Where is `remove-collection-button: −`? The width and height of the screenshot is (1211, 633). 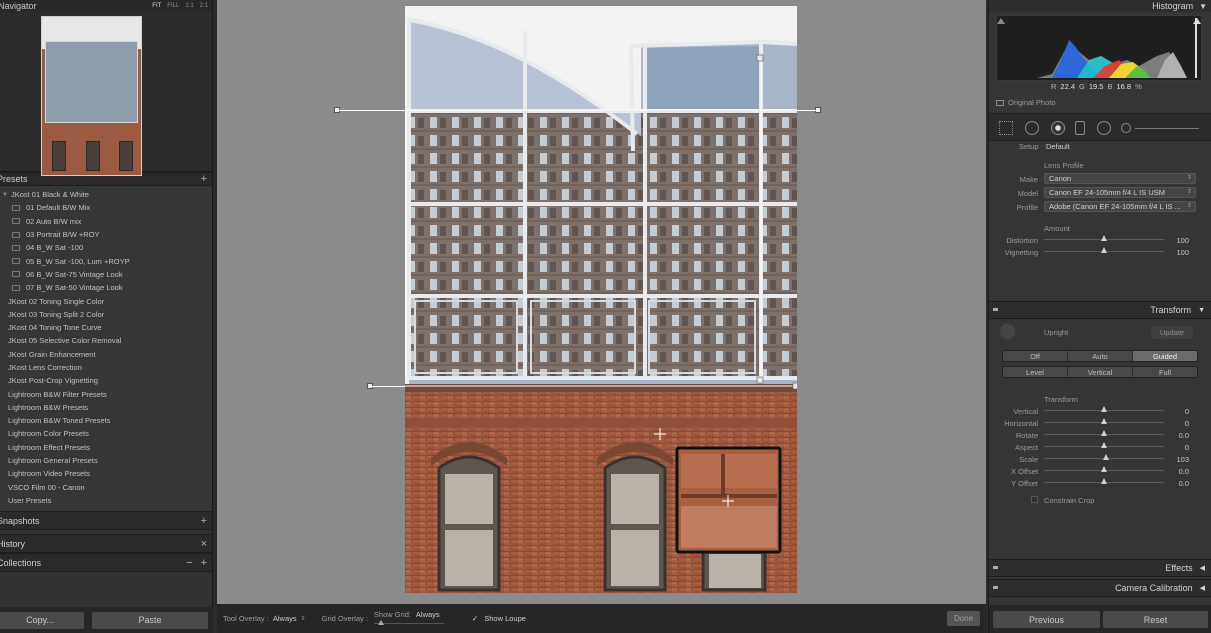 remove-collection-button: − is located at coordinates (189, 563).